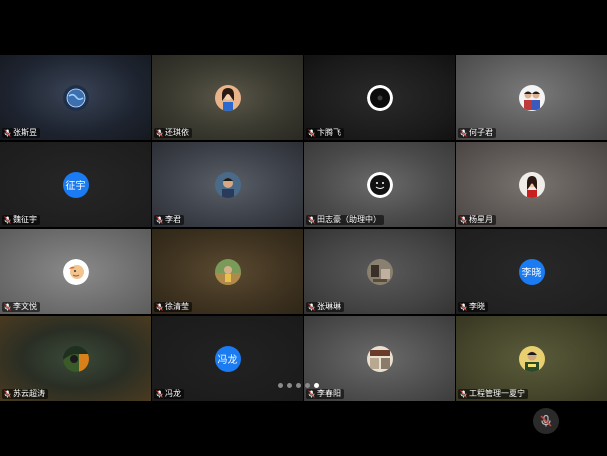  Describe the element at coordinates (329, 393) in the screenshot. I see `participant-name: 李春阳` at that location.